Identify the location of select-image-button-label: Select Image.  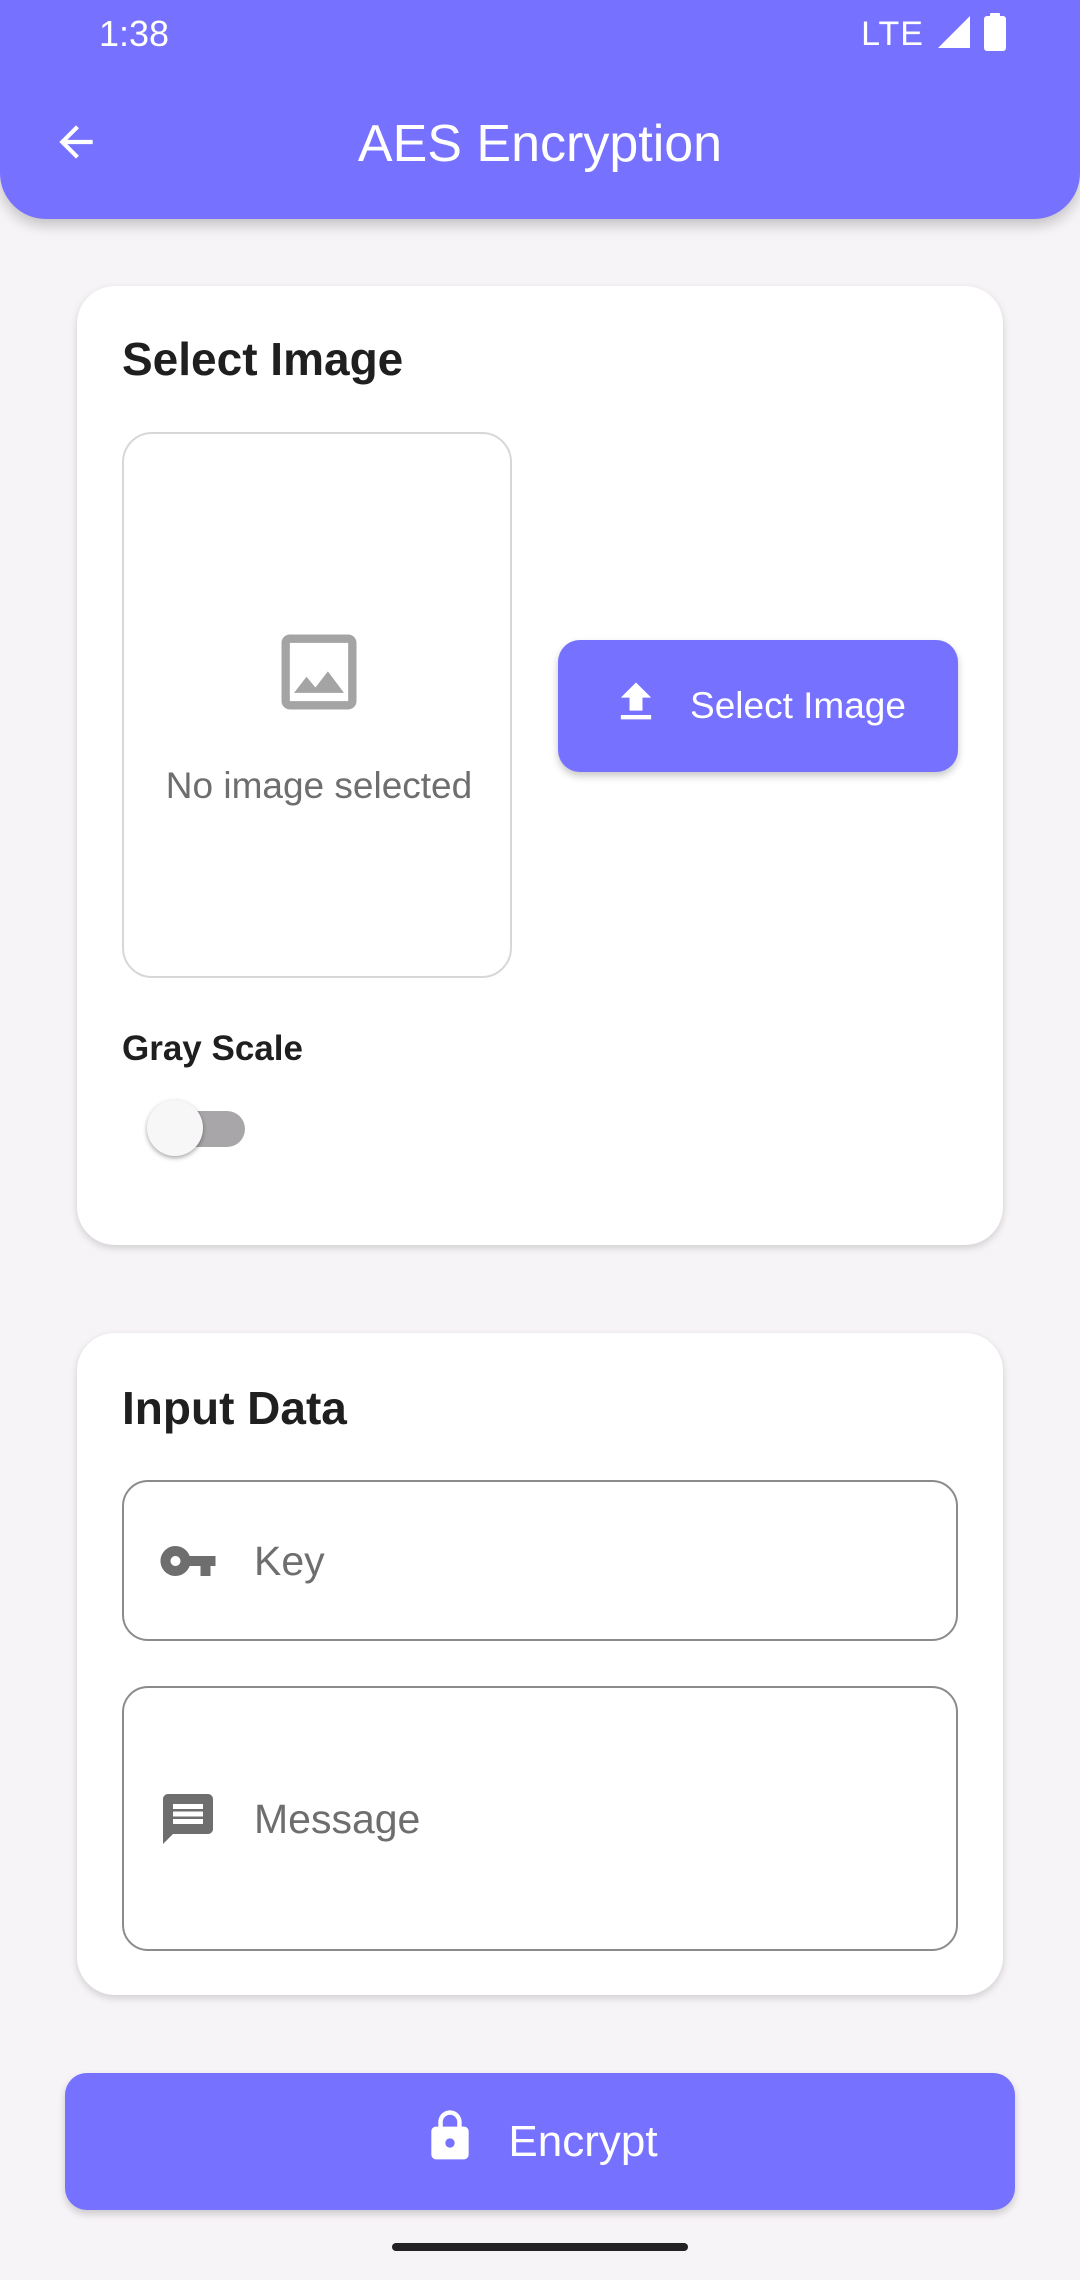
(798, 705).